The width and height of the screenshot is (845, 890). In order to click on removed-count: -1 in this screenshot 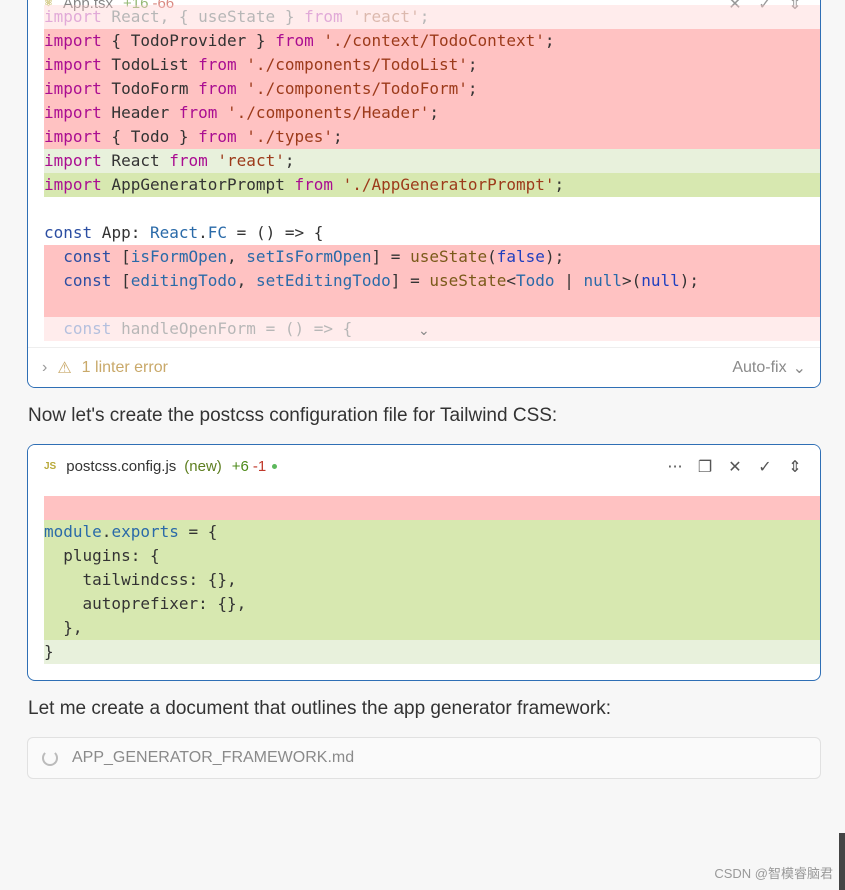, I will do `click(259, 466)`.